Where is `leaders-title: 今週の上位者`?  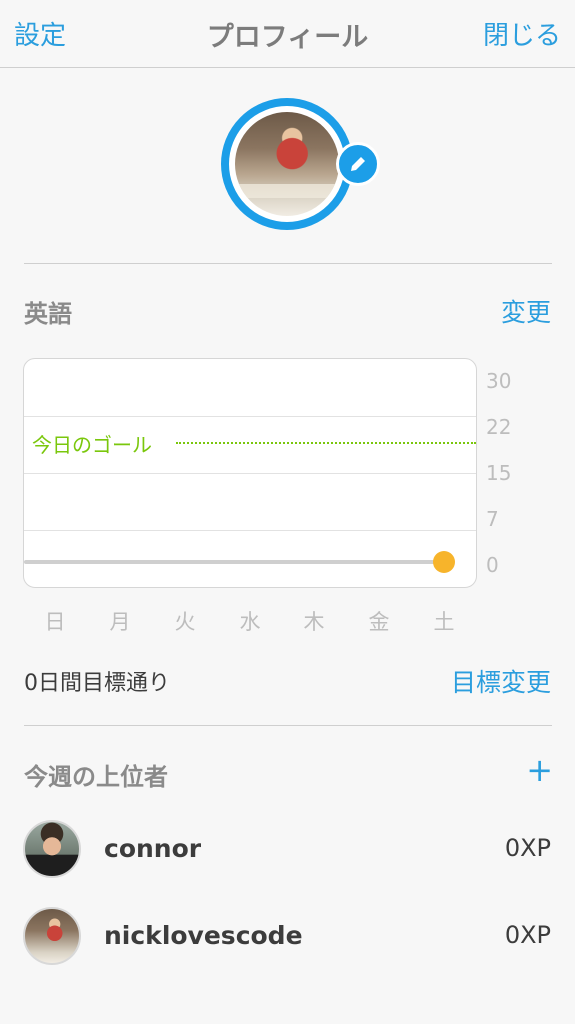
leaders-title: 今週の上位者 is located at coordinates (96, 777).